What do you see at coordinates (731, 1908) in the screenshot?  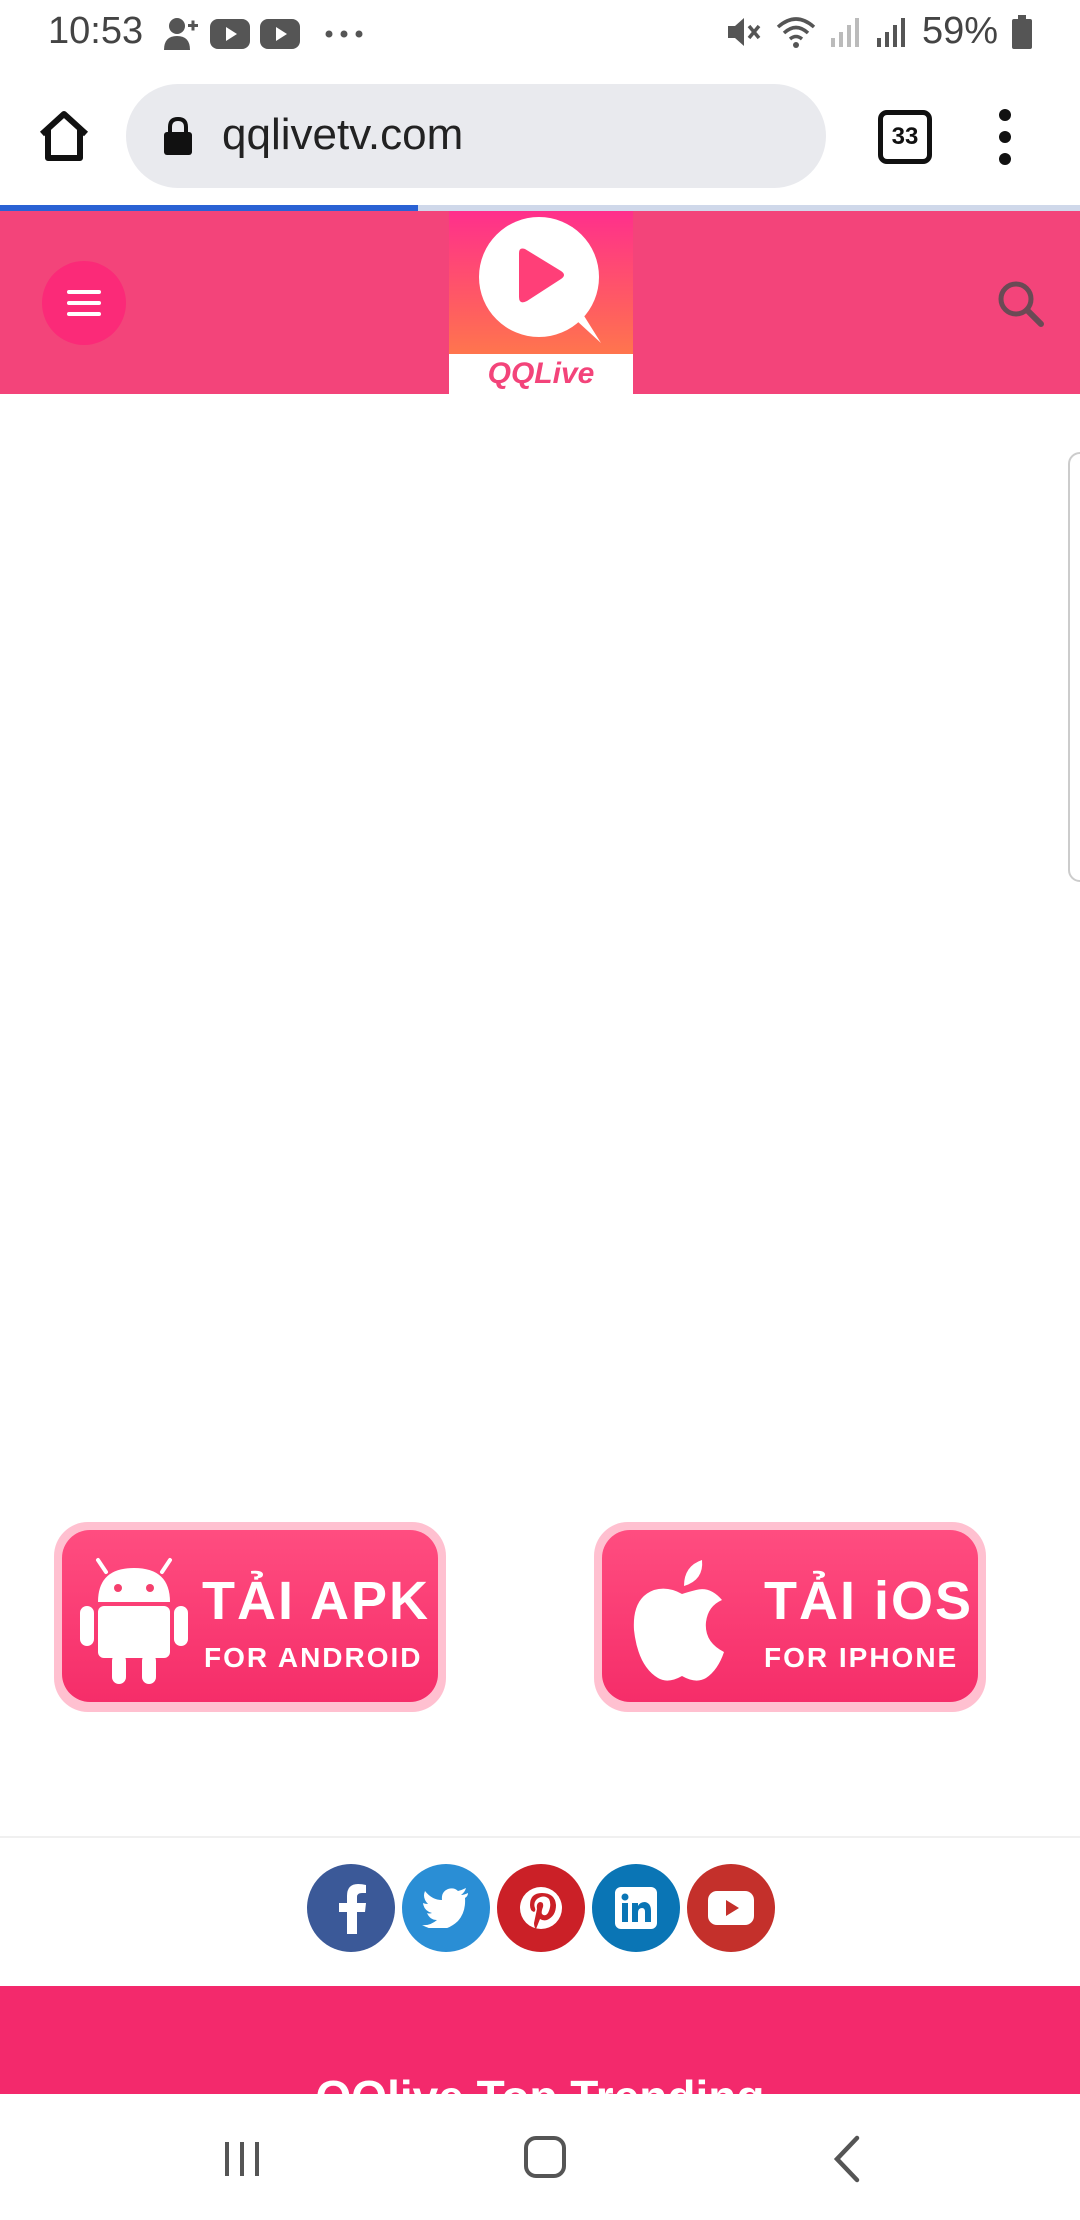 I see `youtube-icon` at bounding box center [731, 1908].